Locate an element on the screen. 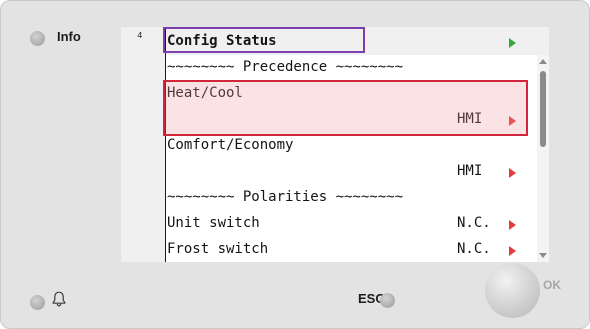  list-item-value: HMI is located at coordinates (470, 171).